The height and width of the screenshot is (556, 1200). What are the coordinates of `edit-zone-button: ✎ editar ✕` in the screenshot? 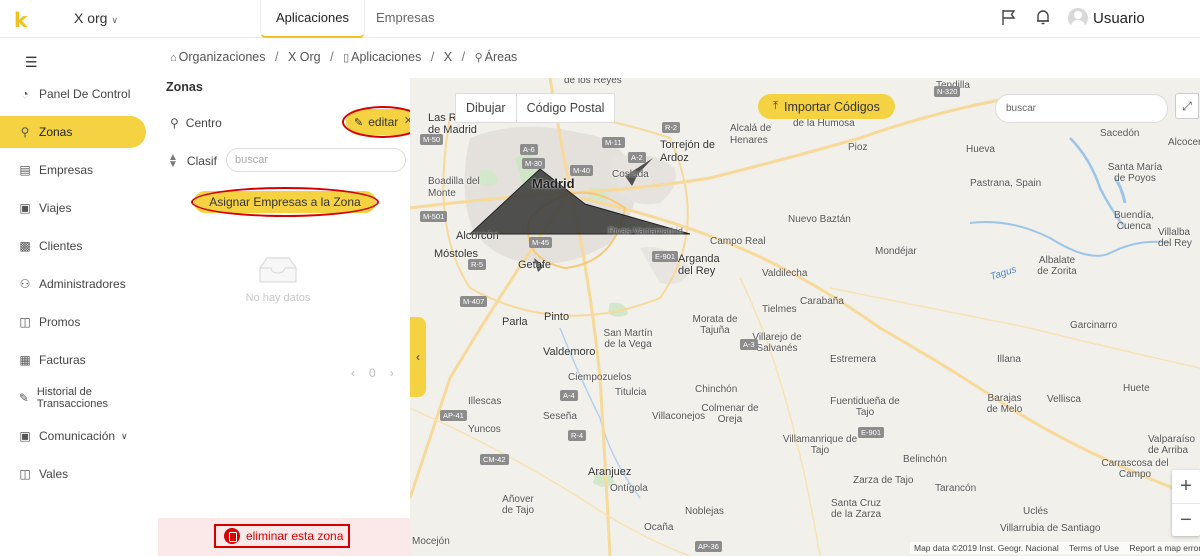 It's located at (383, 122).